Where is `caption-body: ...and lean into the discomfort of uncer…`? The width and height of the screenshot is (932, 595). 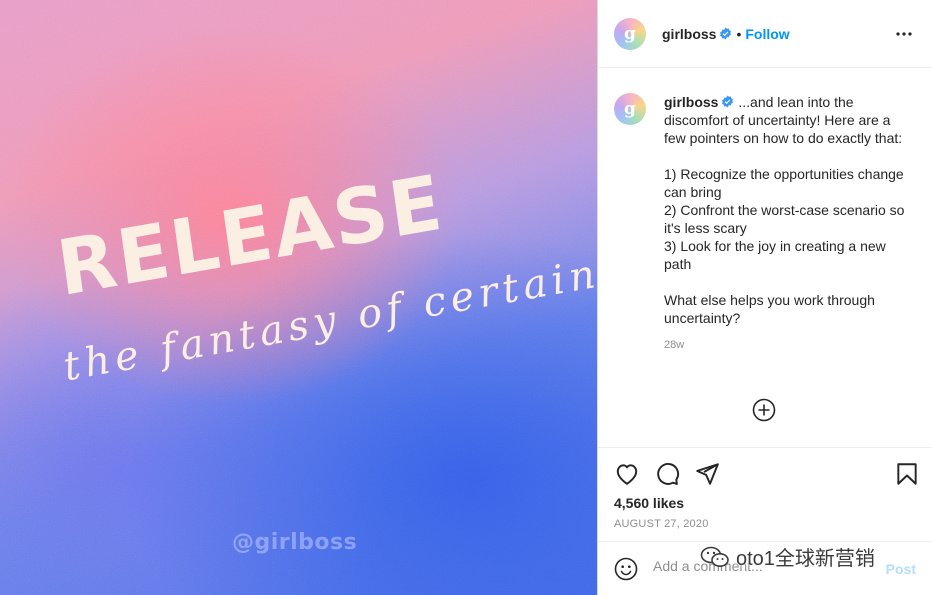
caption-body: ...and lean into the discomfort of uncer… is located at coordinates (784, 210).